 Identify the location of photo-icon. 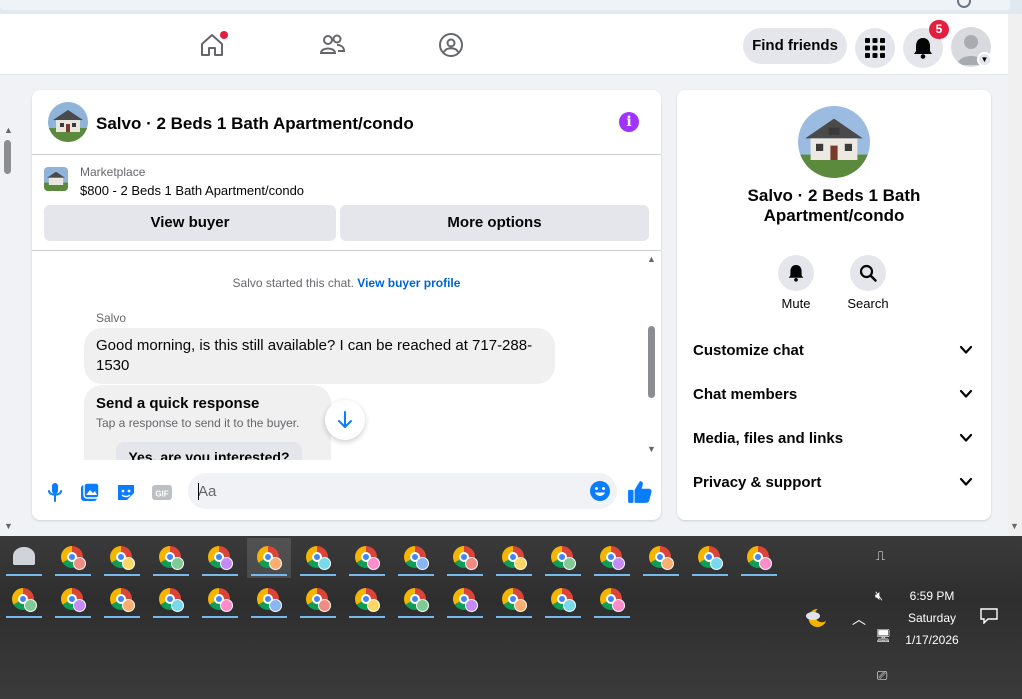
(90, 492).